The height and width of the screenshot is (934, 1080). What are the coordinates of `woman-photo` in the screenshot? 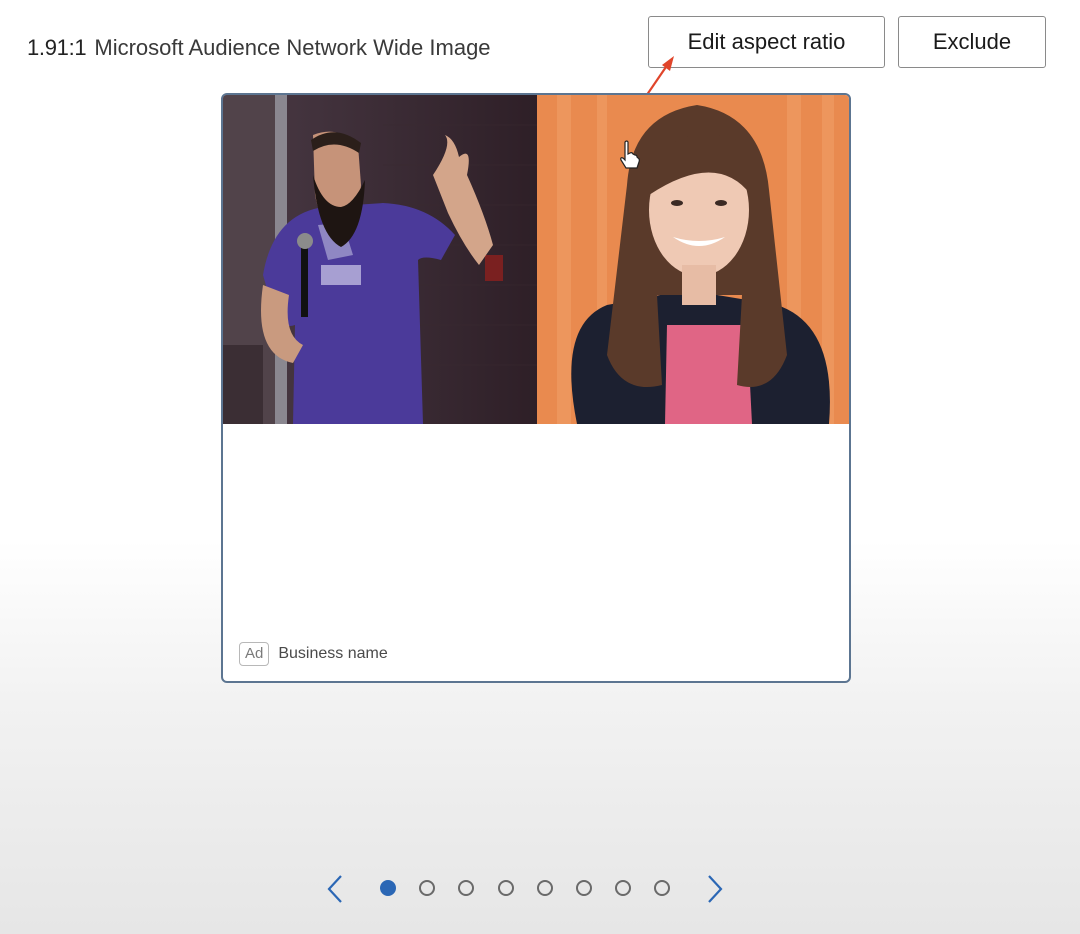 It's located at (693, 259).